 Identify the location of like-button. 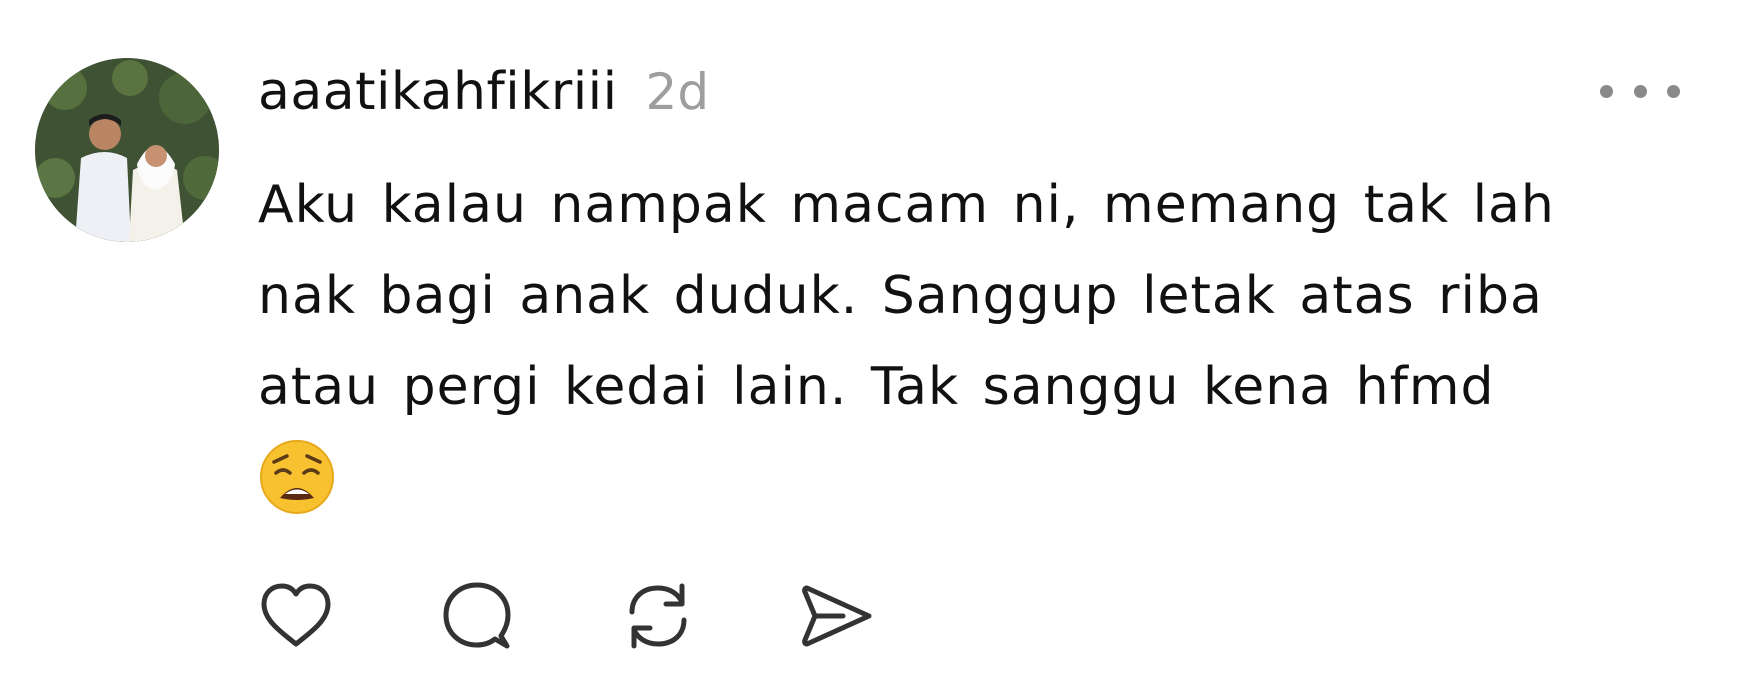
(296, 616).